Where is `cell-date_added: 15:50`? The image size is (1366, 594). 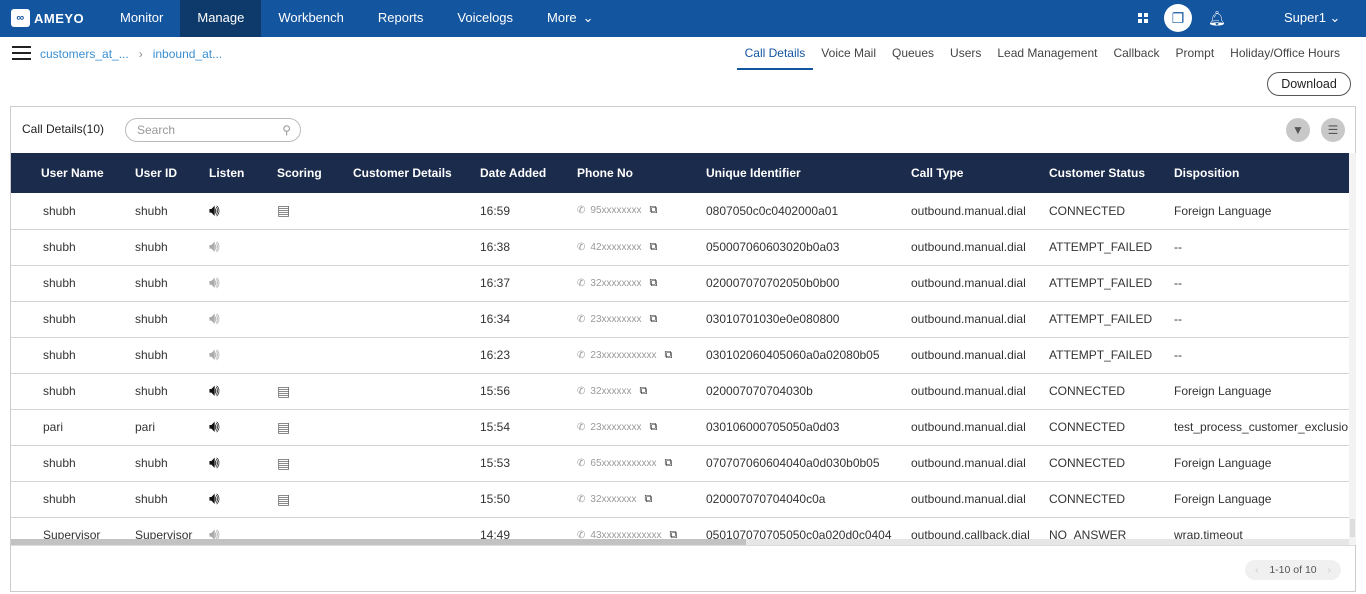 cell-date_added: 15:50 is located at coordinates (528, 499).